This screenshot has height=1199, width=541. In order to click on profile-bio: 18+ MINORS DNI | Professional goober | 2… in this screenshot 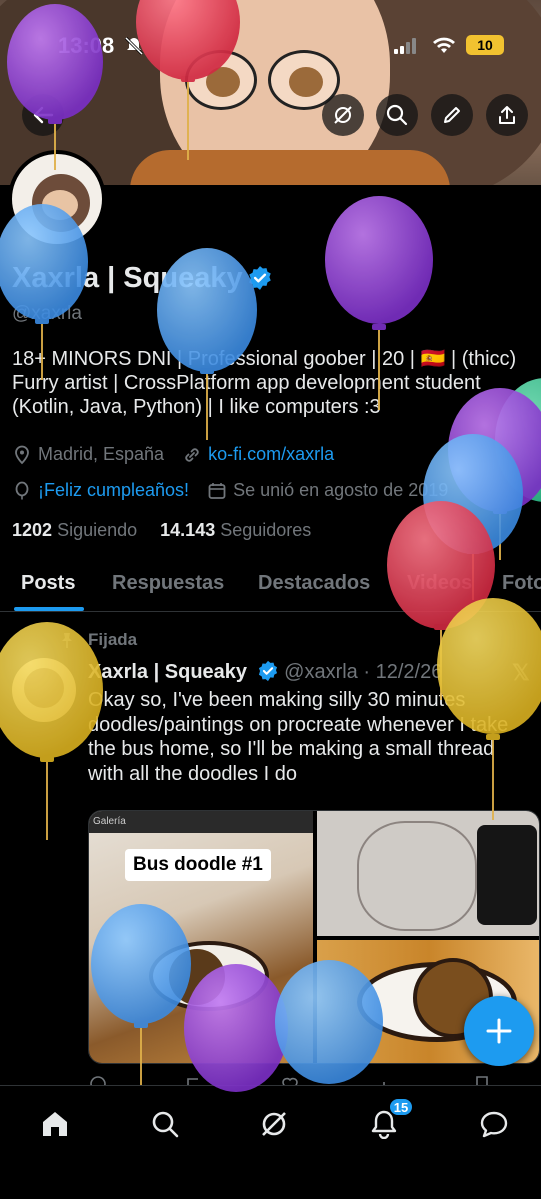, I will do `click(264, 383)`.